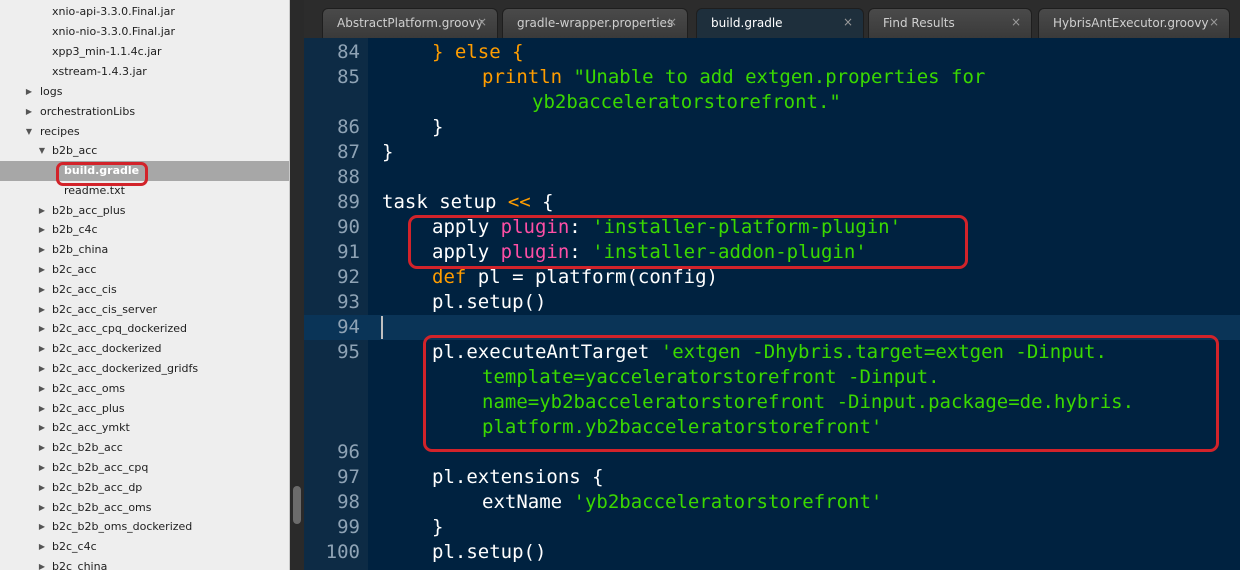 This screenshot has height=570, width=1240. What do you see at coordinates (75, 150) in the screenshot?
I see `tree-folder-label: b2b_acc` at bounding box center [75, 150].